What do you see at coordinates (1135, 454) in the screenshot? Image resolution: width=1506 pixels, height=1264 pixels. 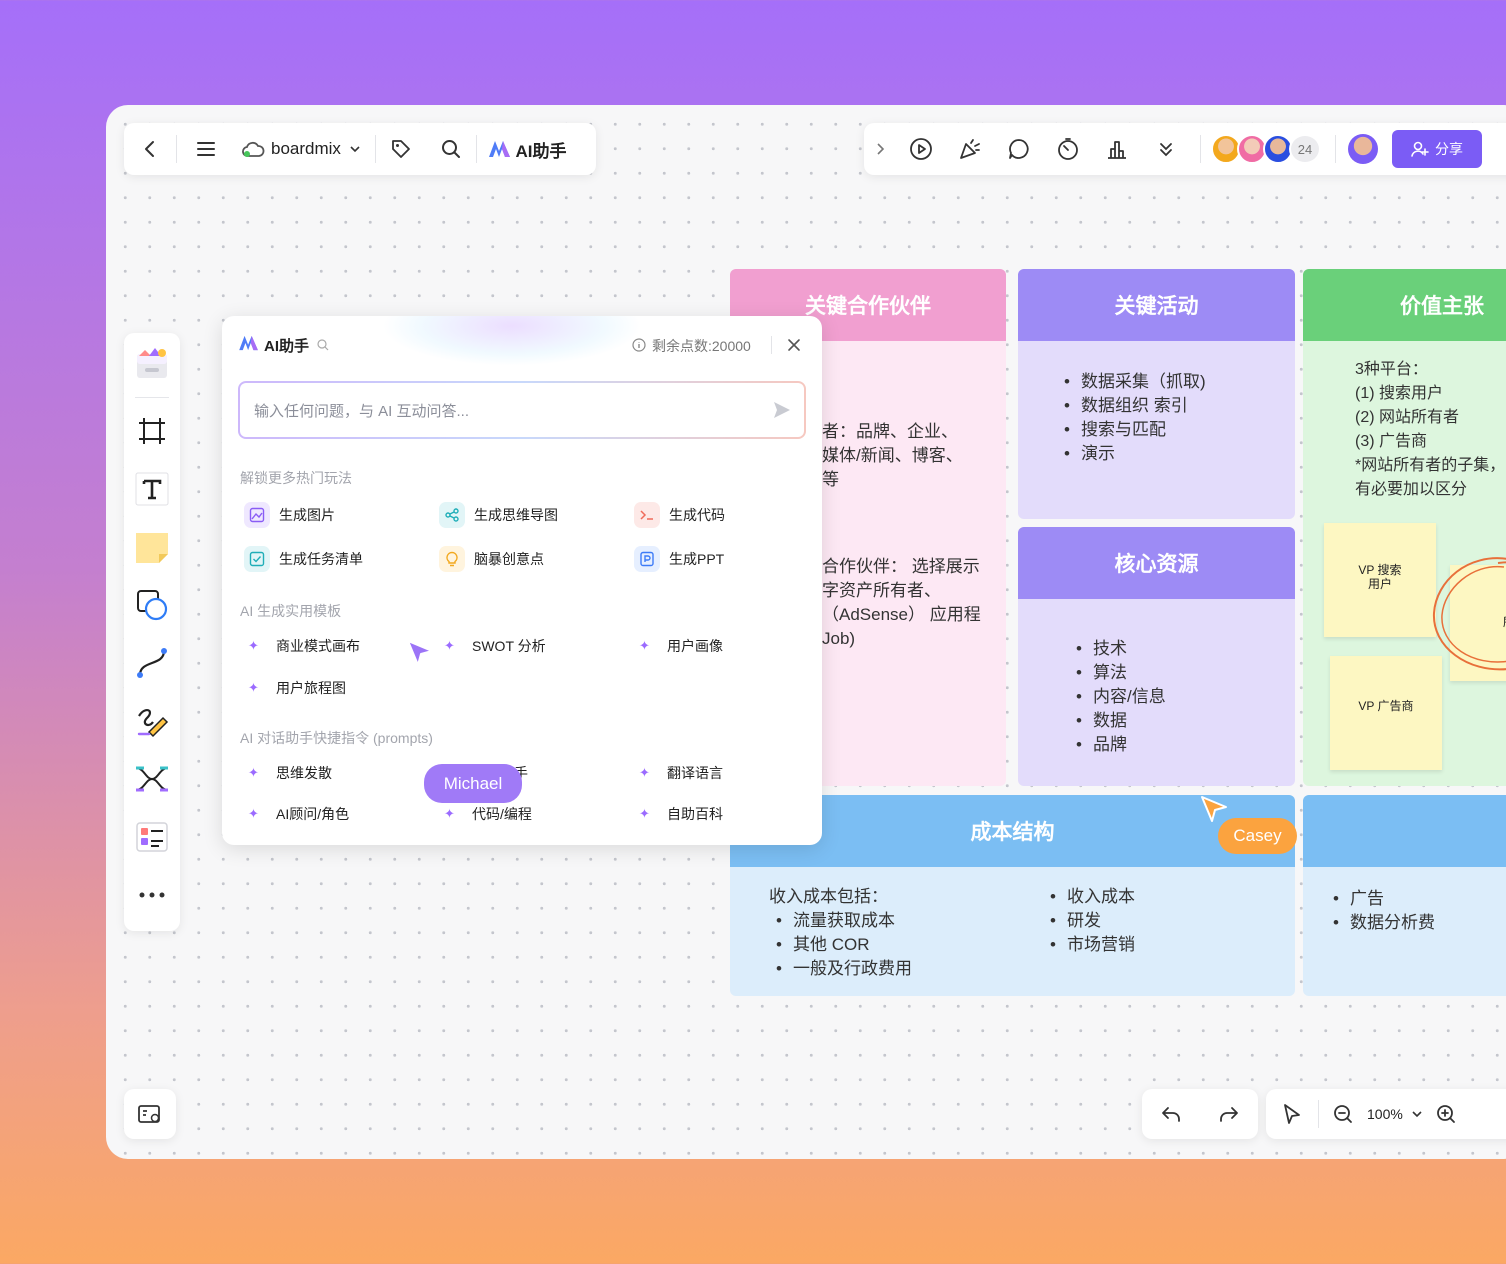 I see `list-item: 演示` at bounding box center [1135, 454].